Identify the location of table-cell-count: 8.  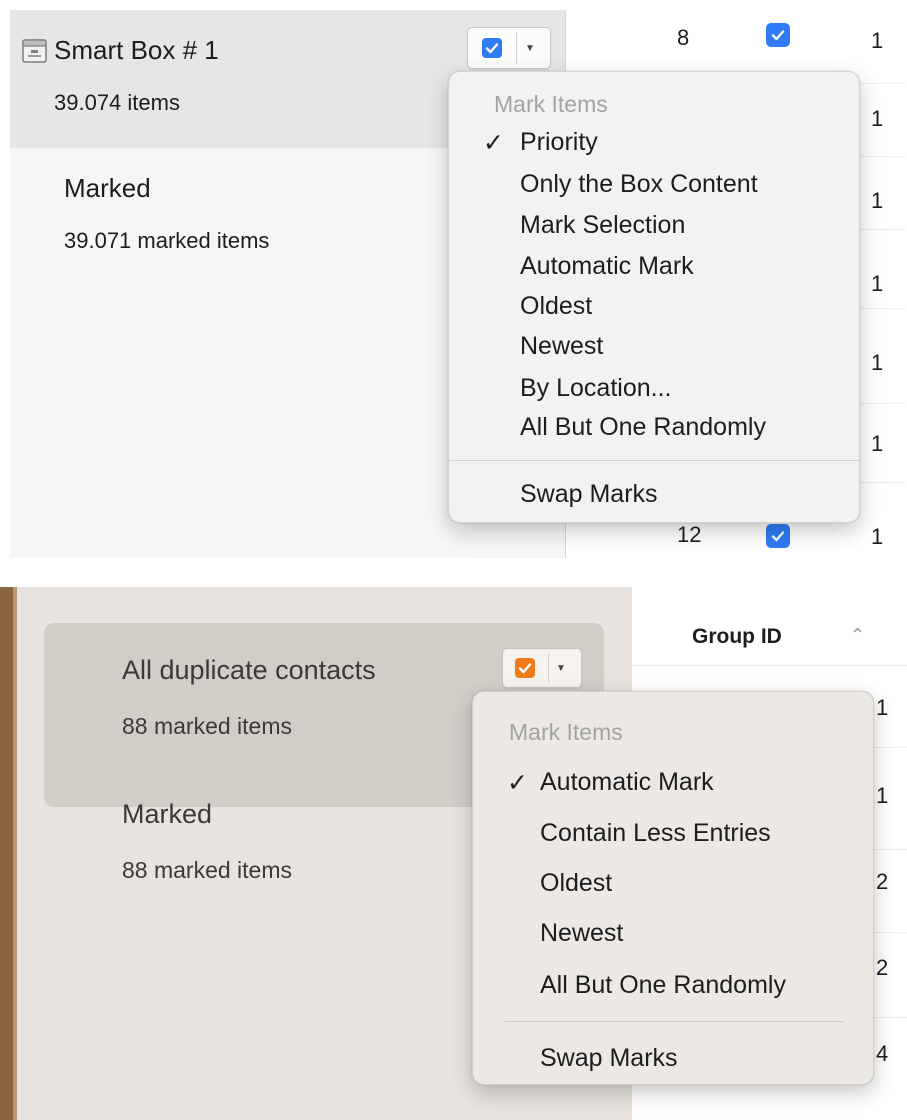
(683, 37).